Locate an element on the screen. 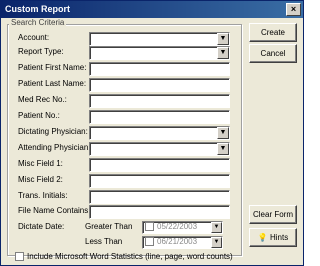 This screenshot has height=266, width=320. label-misc-field-1: Misc Field 1: is located at coordinates (40, 163).